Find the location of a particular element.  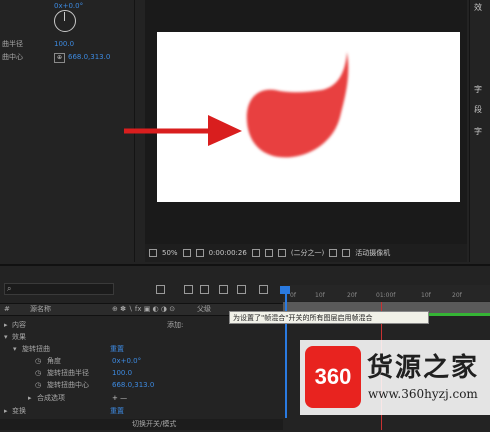

camera-snapshot-icon is located at coordinates (255, 253).